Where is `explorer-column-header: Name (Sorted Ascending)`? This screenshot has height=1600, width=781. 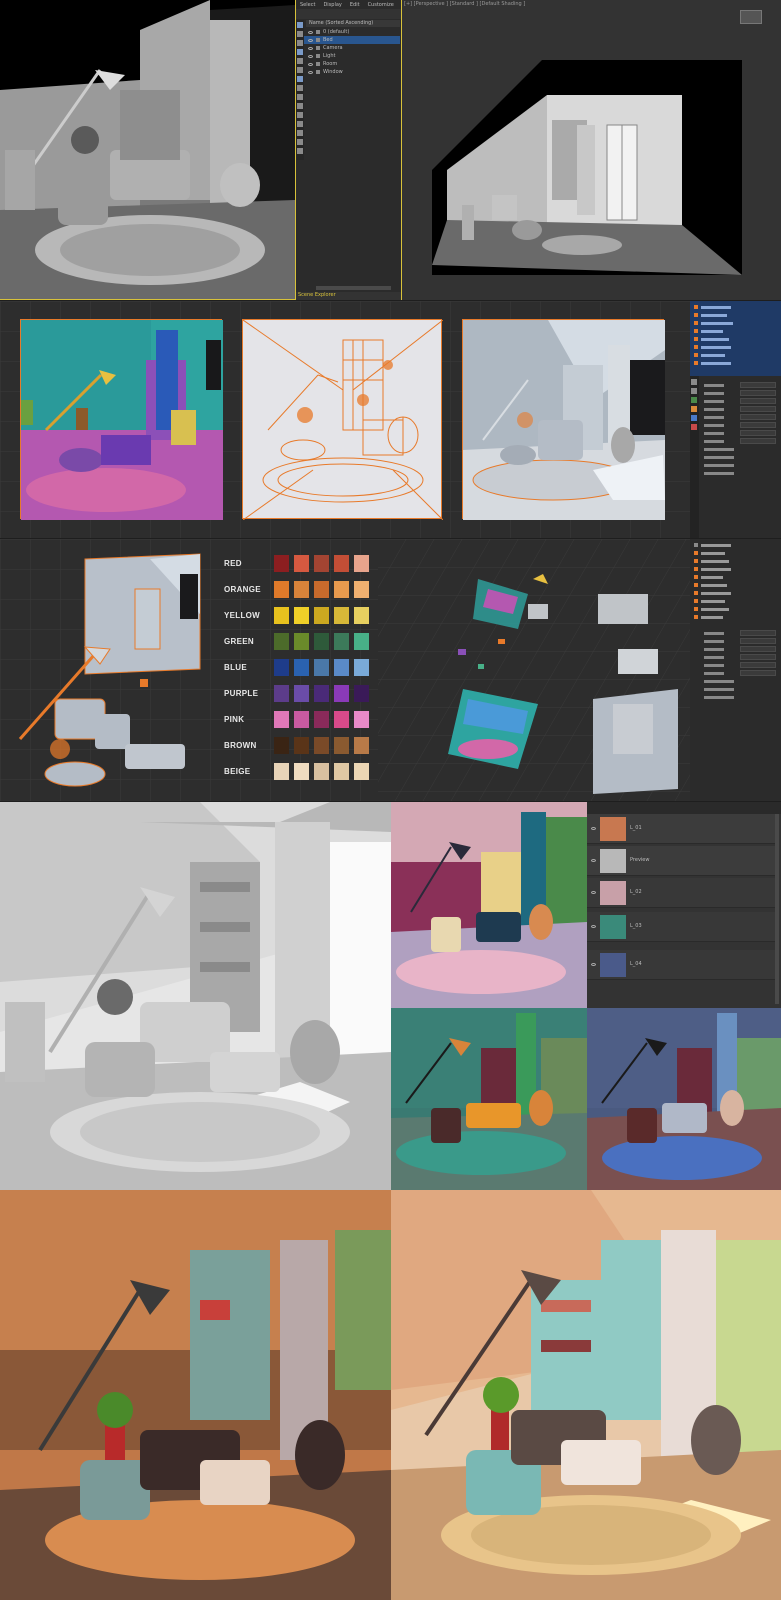 explorer-column-header: Name (Sorted Ascending) is located at coordinates (353, 23).